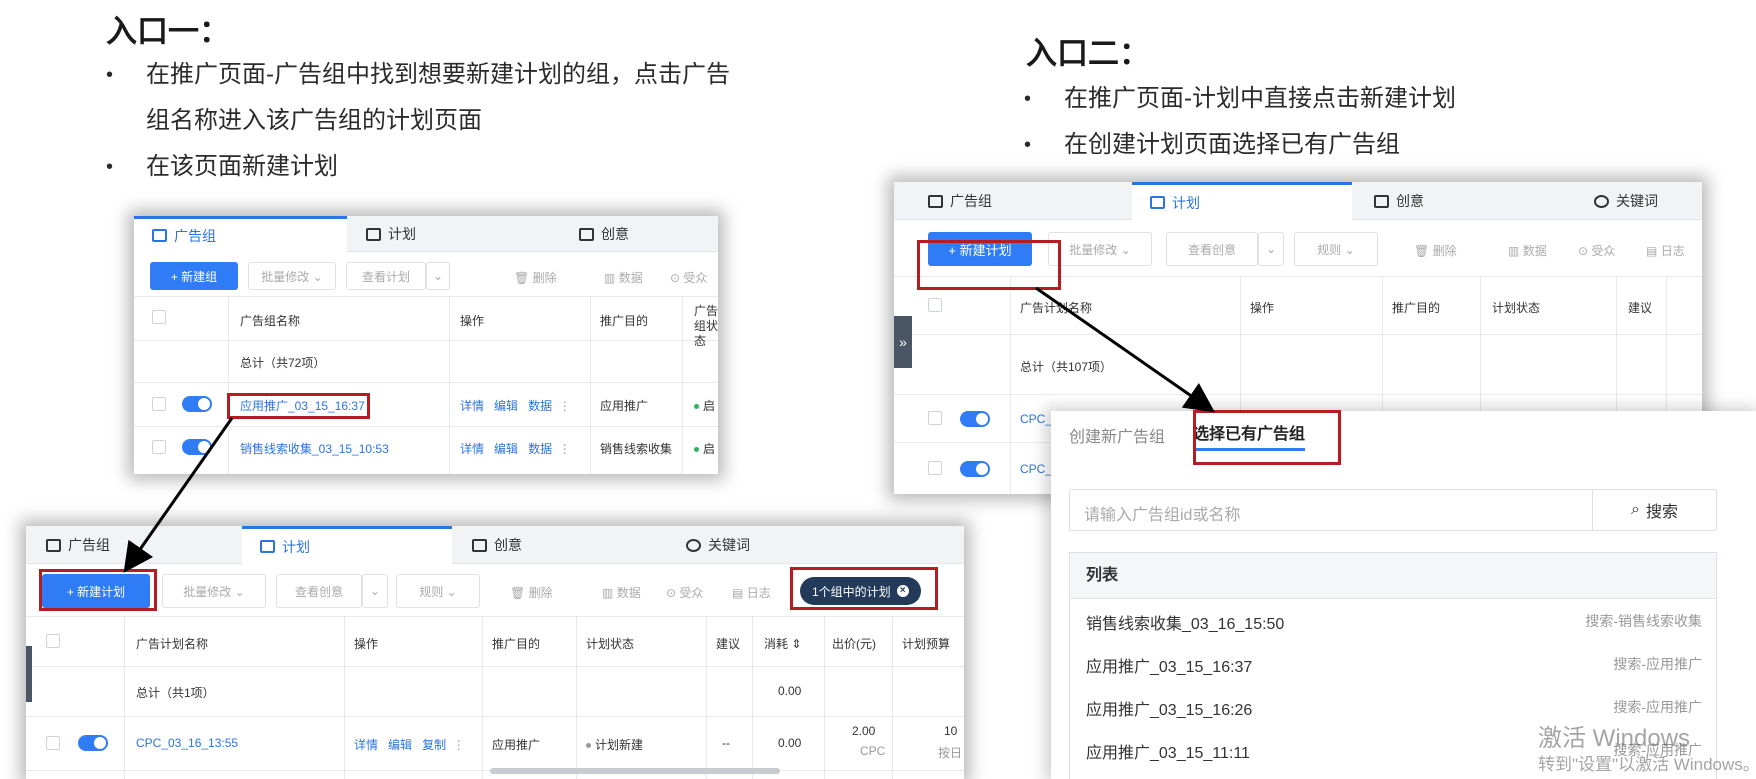  Describe the element at coordinates (314, 448) in the screenshot. I see `adgroup-name-link: 销售线索收集_03_15_10:53` at that location.